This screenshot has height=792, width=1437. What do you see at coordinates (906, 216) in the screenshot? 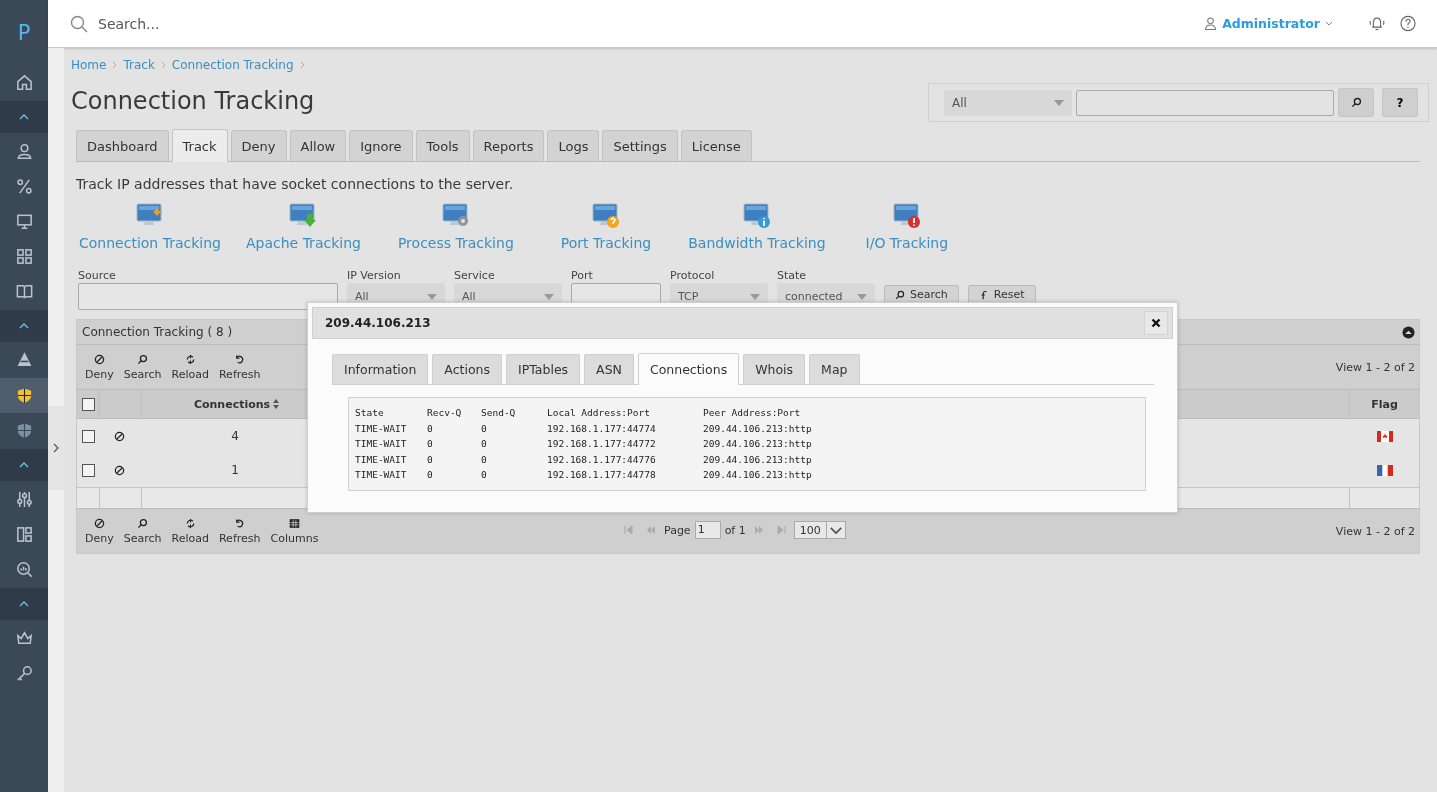
I see `monitor-alert-icon` at bounding box center [906, 216].